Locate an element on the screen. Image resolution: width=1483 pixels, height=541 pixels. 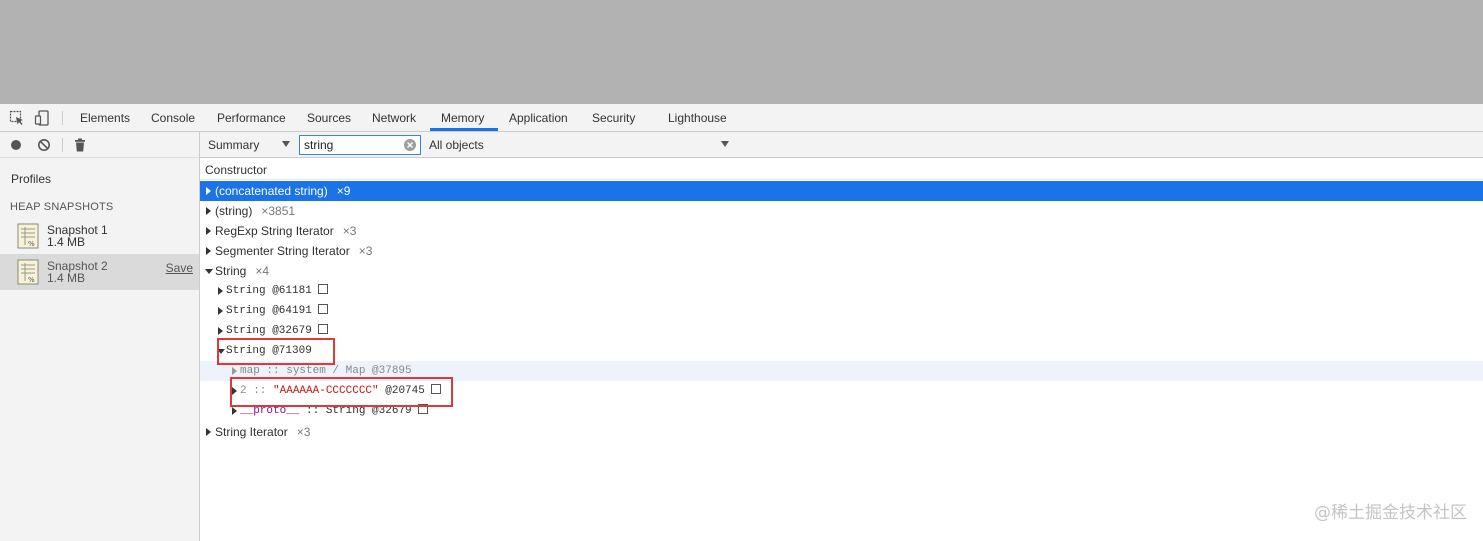
row-name: (concatenated string) is located at coordinates (271, 191).